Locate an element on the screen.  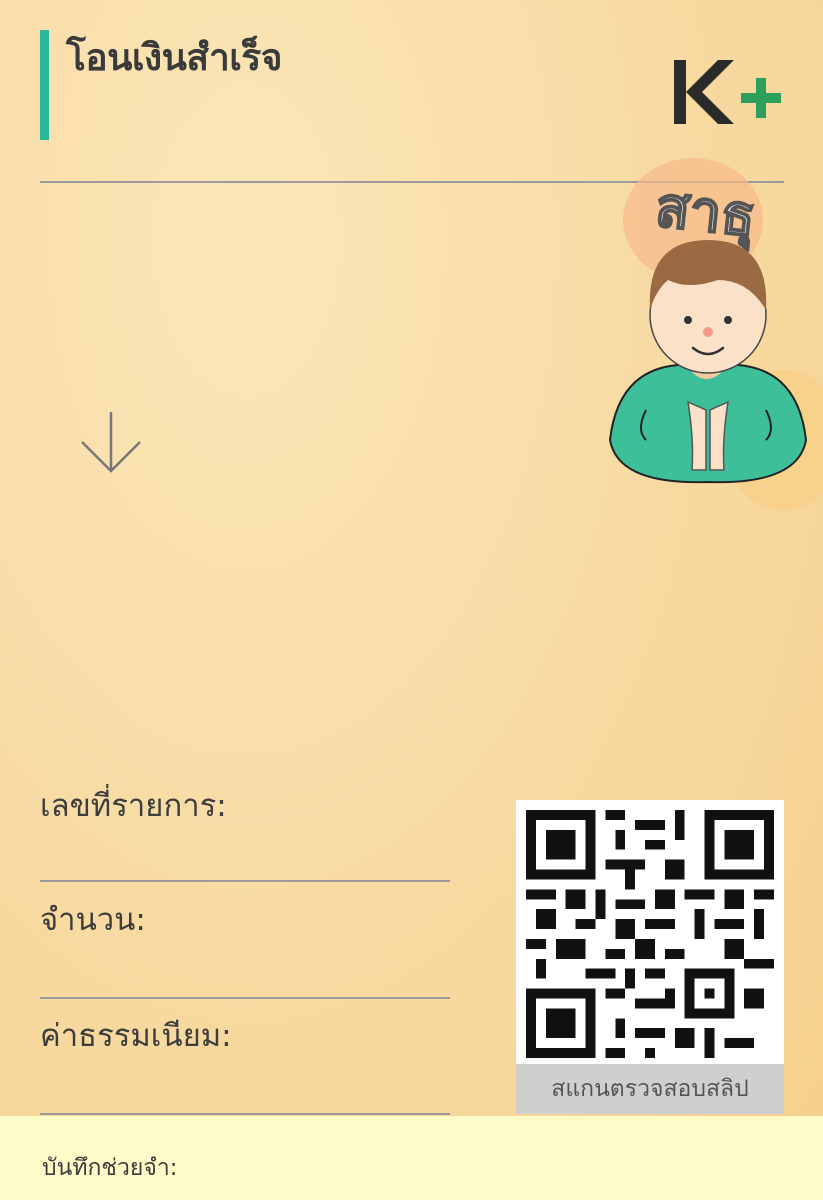
kplus-logo-icon is located at coordinates (727, 92).